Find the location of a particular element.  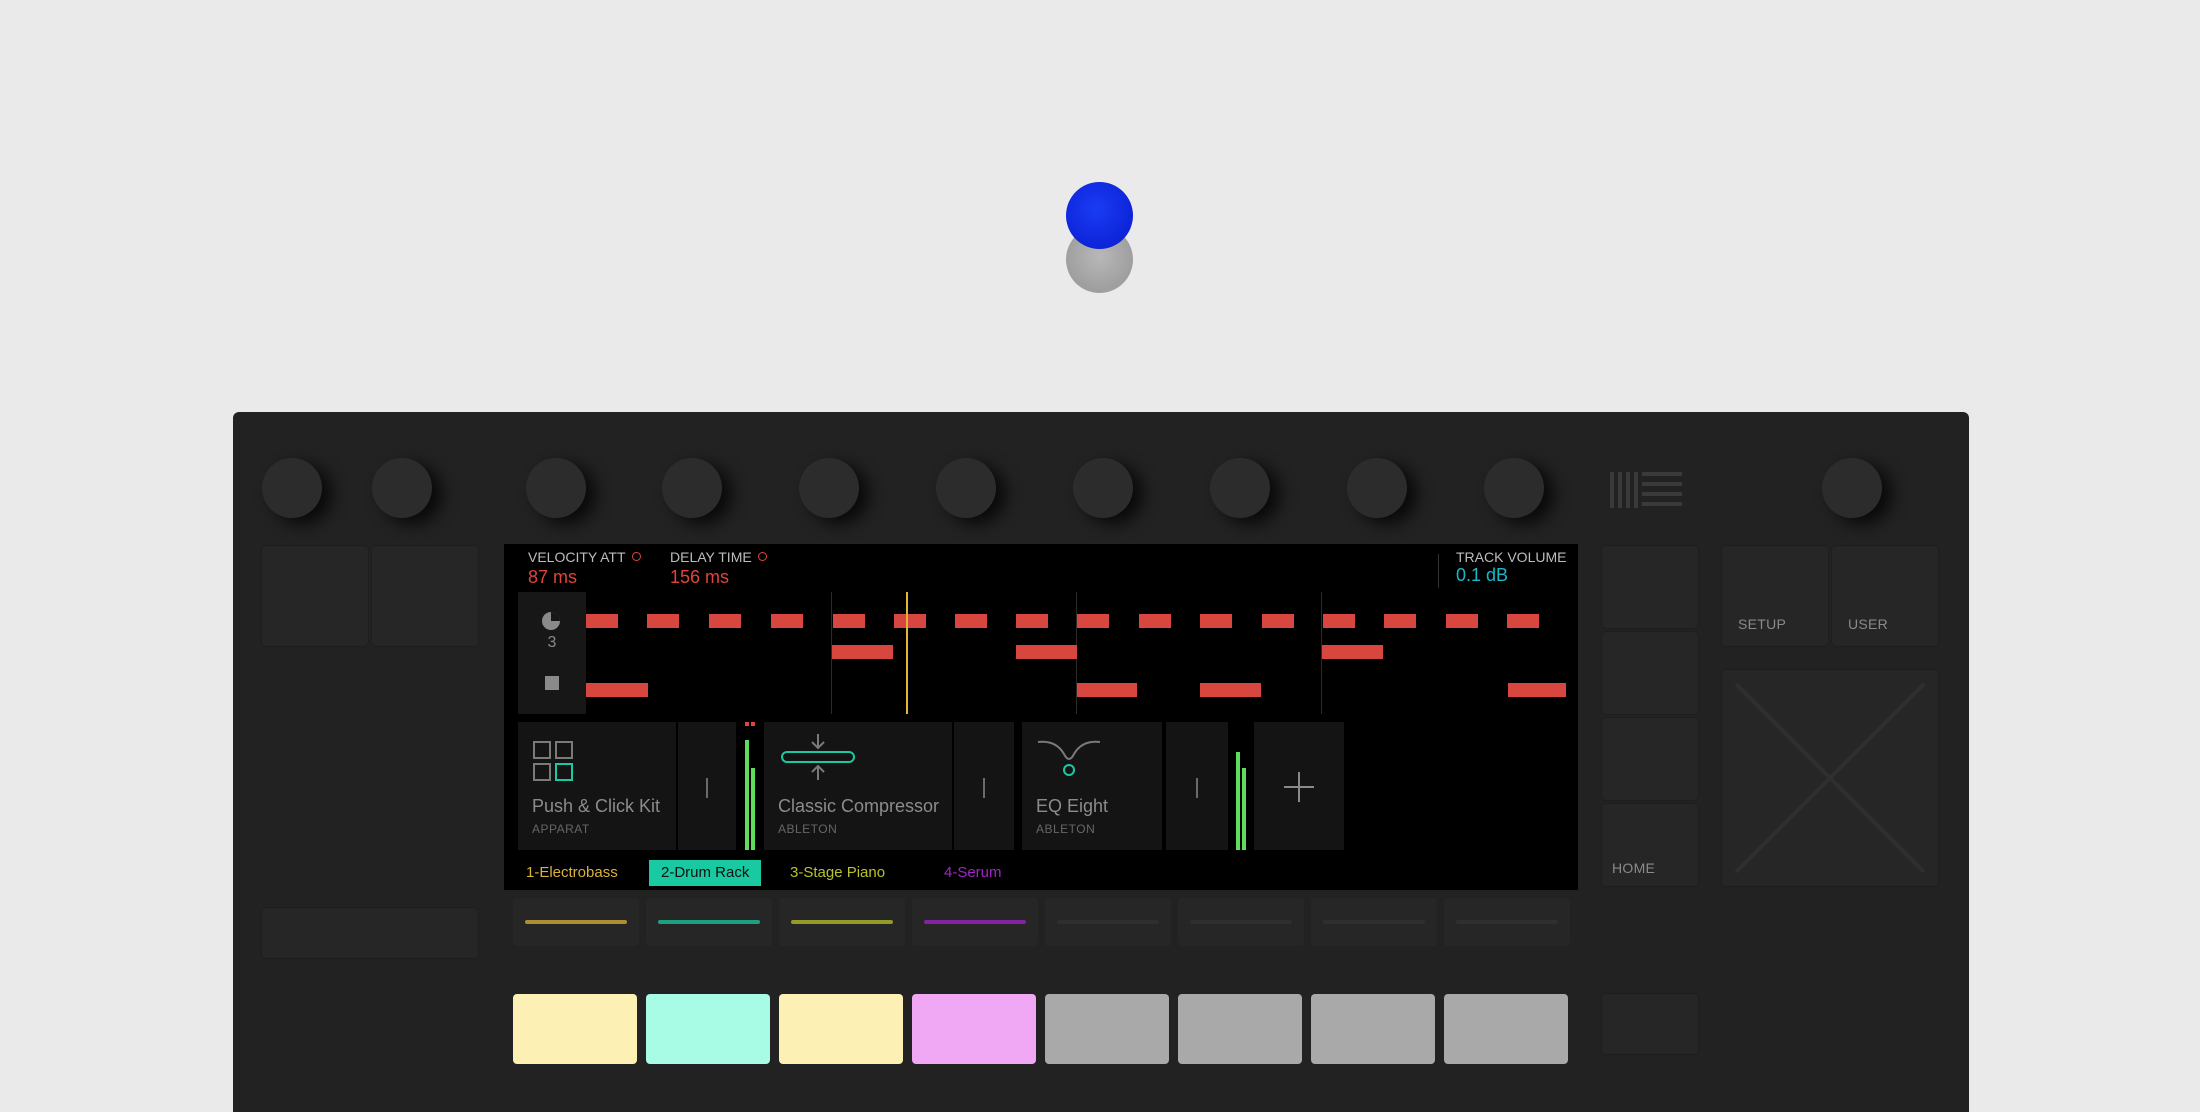

right-bottom-button is located at coordinates (1650, 1024).